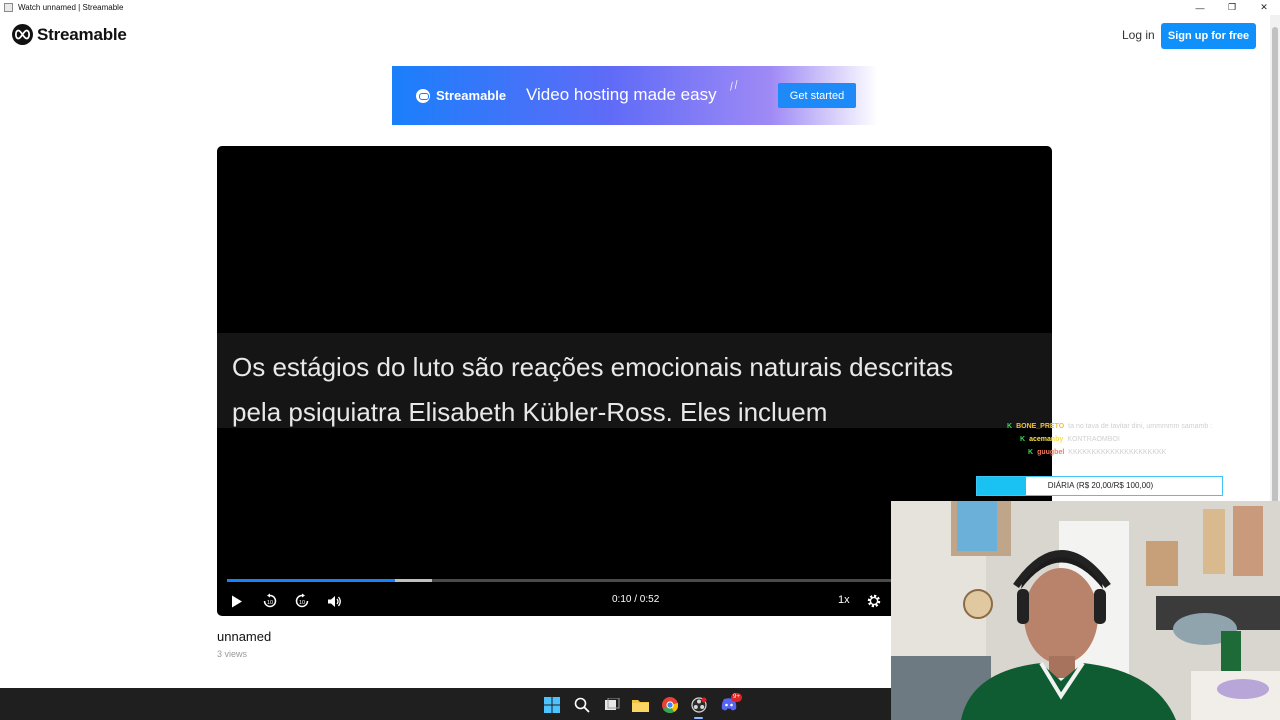 This screenshot has width=1280, height=720. Describe the element at coordinates (311, 580) in the screenshot. I see `progress-played` at that location.